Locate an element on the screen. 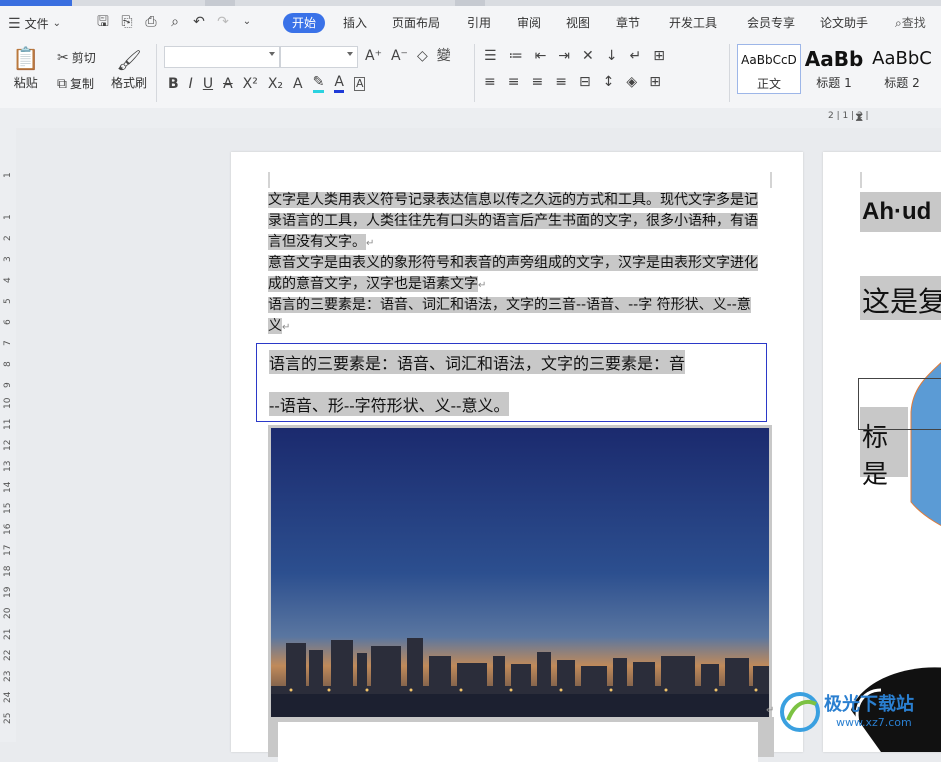  format-painter-button: 🖌 格式刷 is located at coordinates (129, 68).